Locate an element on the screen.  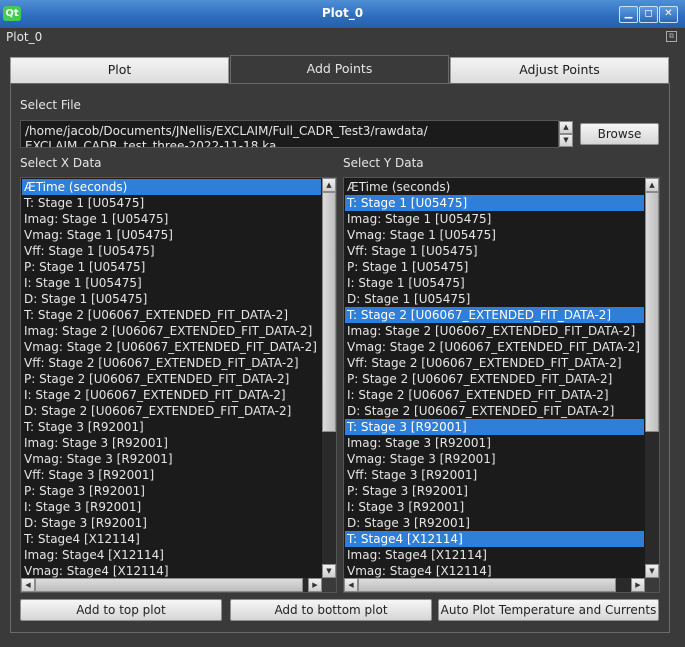
file-path-line-2: EXCLAIM_CADR_test_three-2022-11-18.ka is located at coordinates (151, 143).